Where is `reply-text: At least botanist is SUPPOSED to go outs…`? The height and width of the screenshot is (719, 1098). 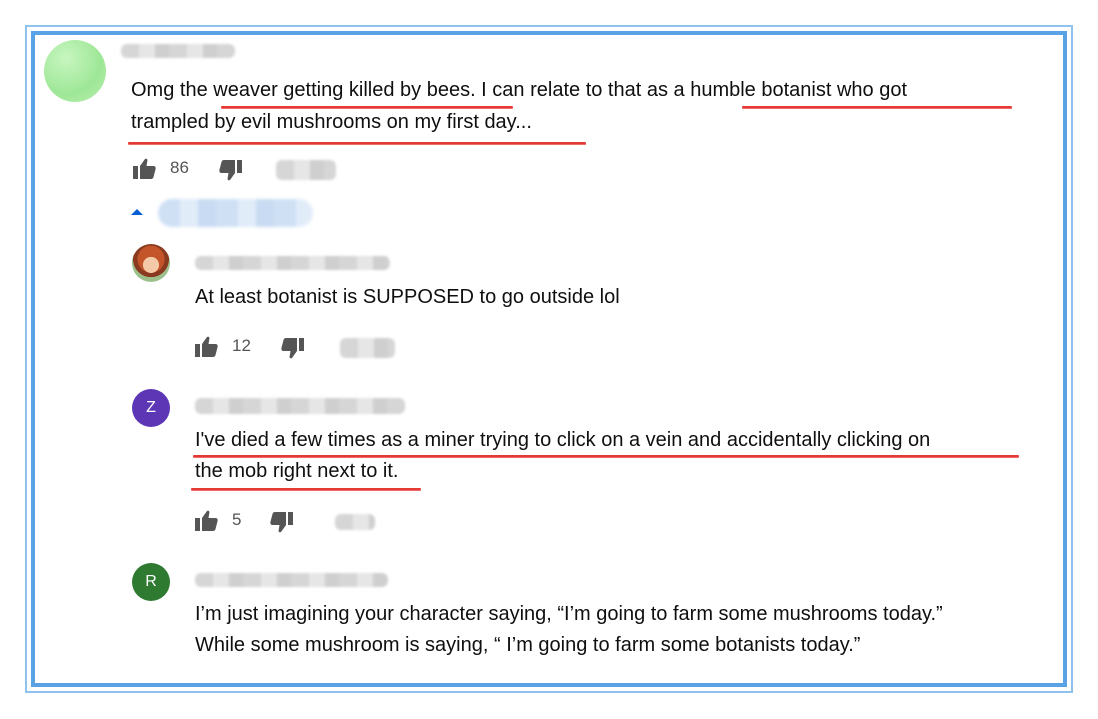 reply-text: At least botanist is SUPPOSED to go outs… is located at coordinates (407, 297).